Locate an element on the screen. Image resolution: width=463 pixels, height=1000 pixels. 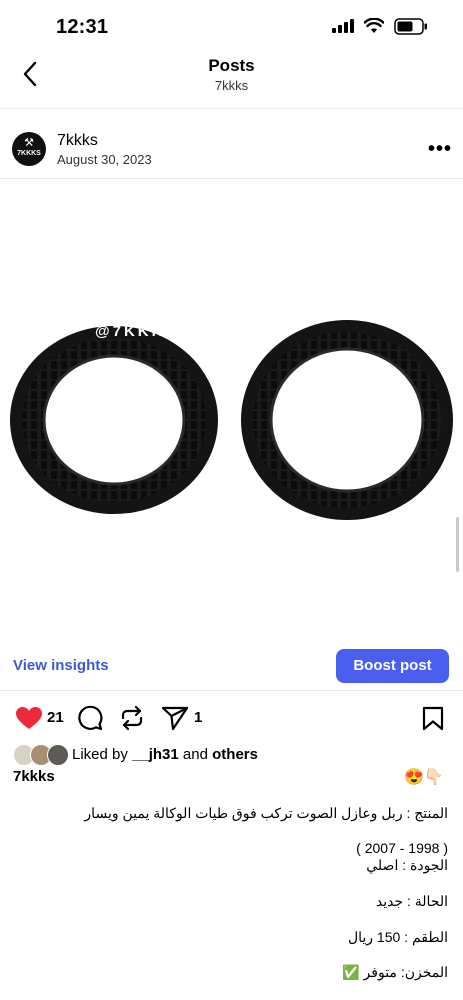
more-icon: ••• is located at coordinates (440, 149).